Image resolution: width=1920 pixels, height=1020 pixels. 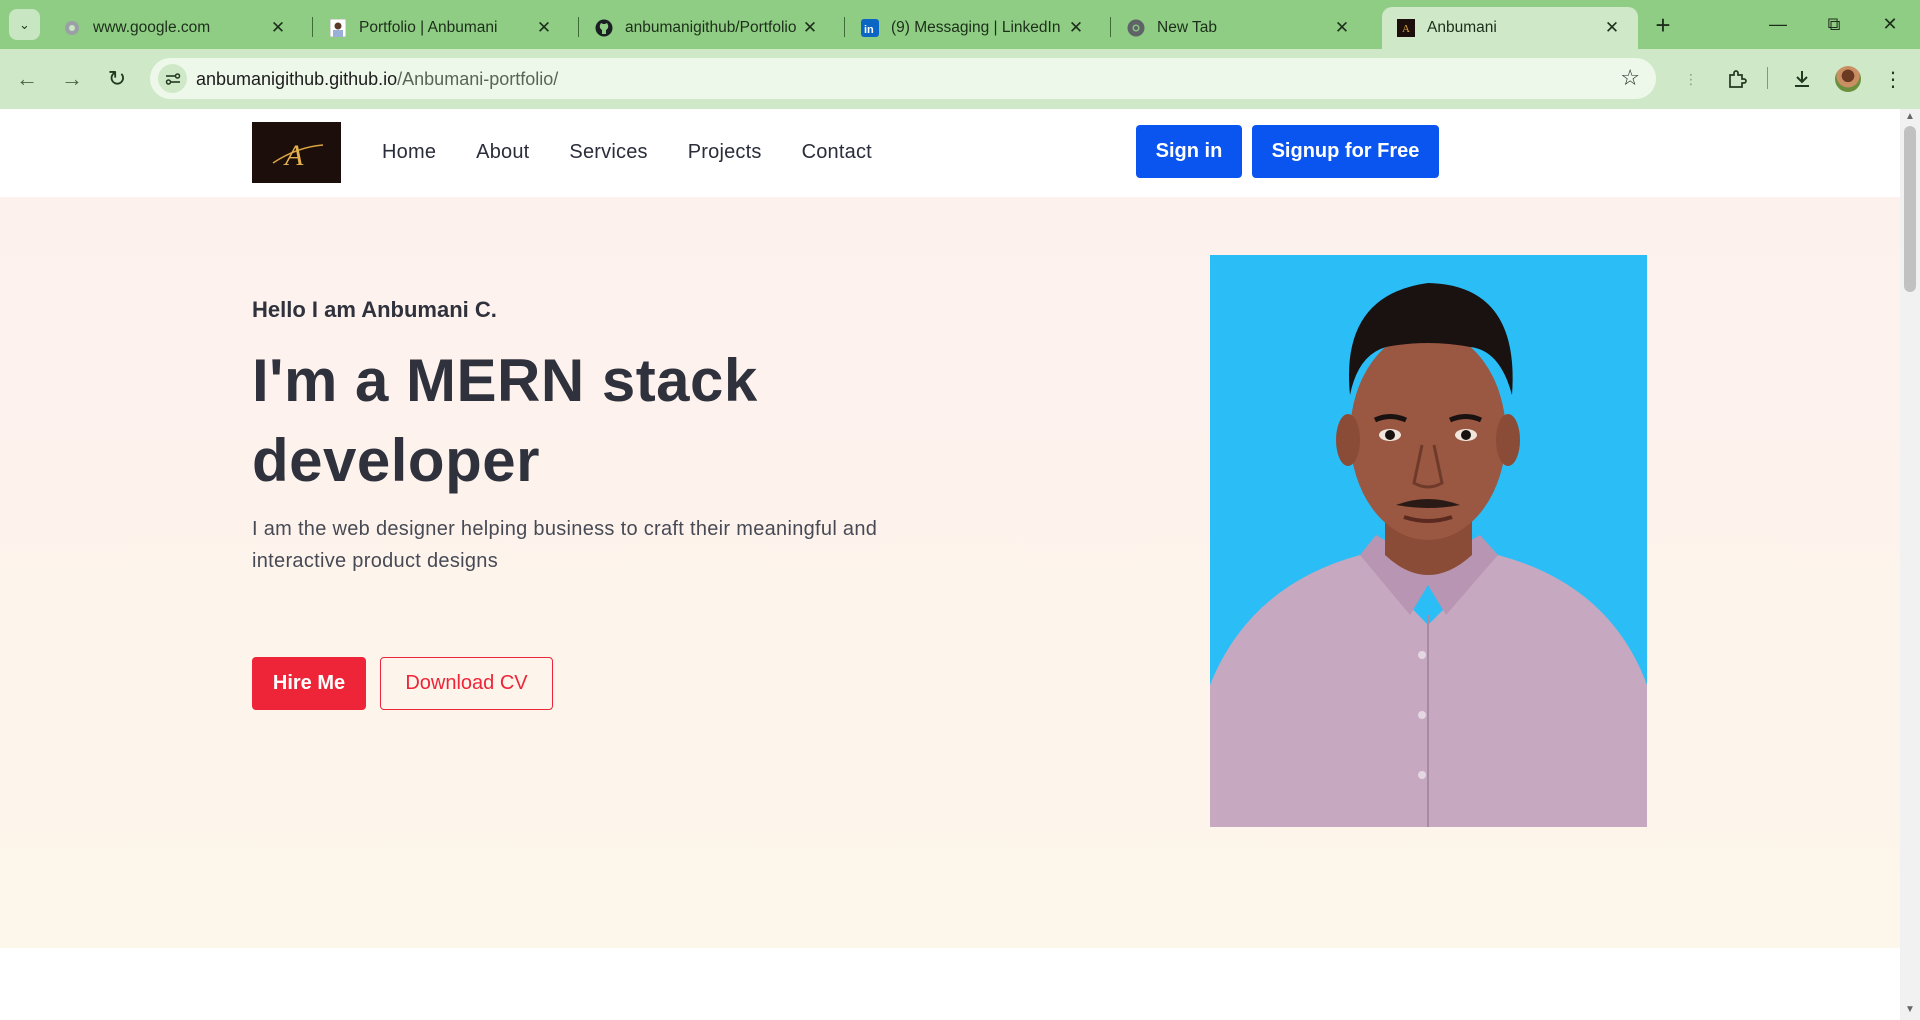 I want to click on globe-icon, so click(x=72, y=28).